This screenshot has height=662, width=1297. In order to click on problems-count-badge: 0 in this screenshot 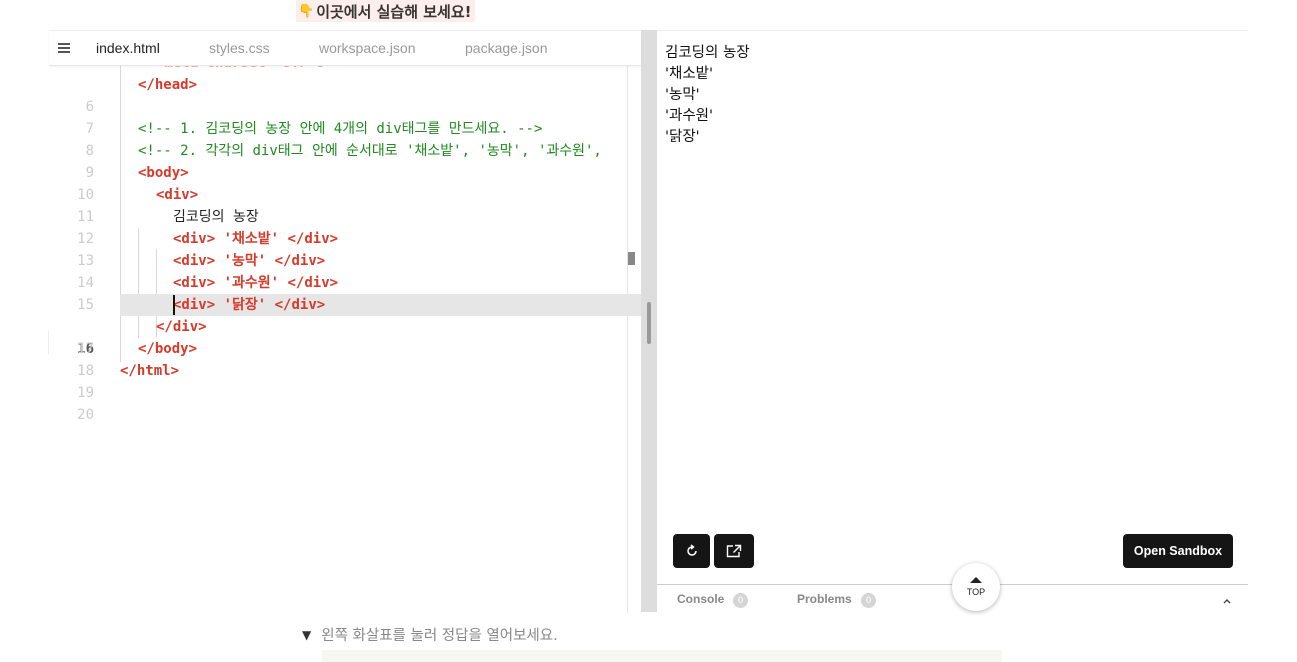, I will do `click(868, 600)`.